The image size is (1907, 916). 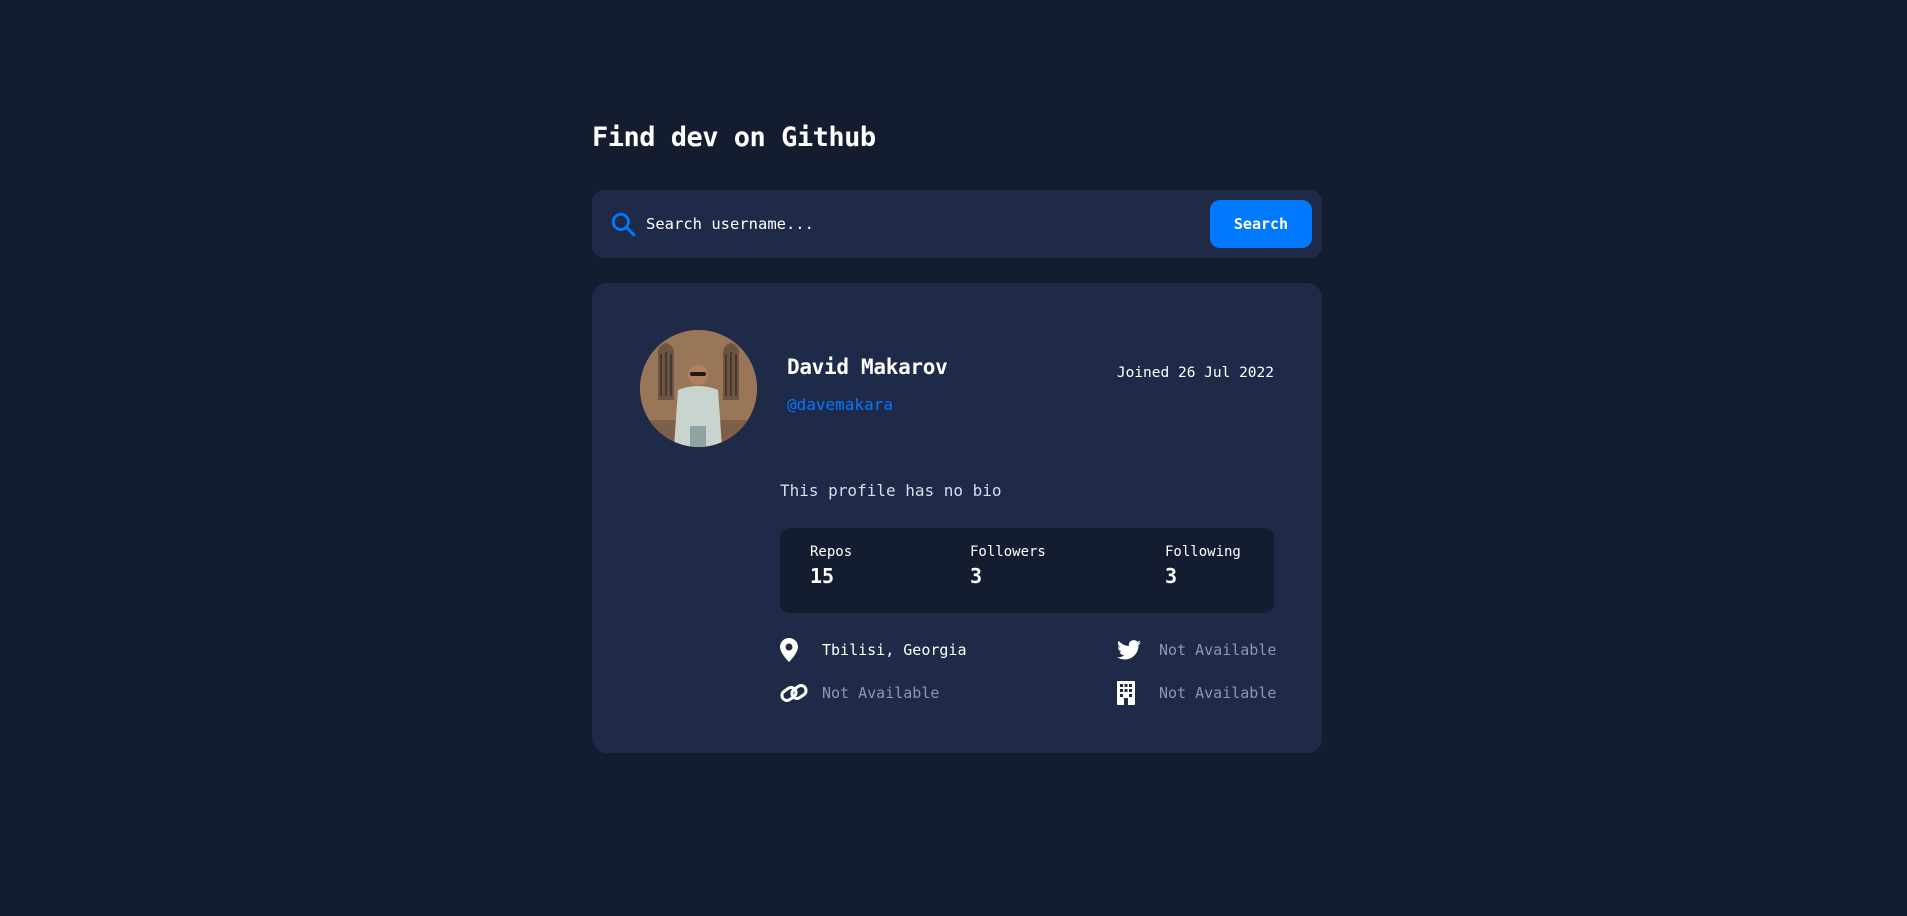 What do you see at coordinates (881, 693) in the screenshot?
I see `website-text: Not Available` at bounding box center [881, 693].